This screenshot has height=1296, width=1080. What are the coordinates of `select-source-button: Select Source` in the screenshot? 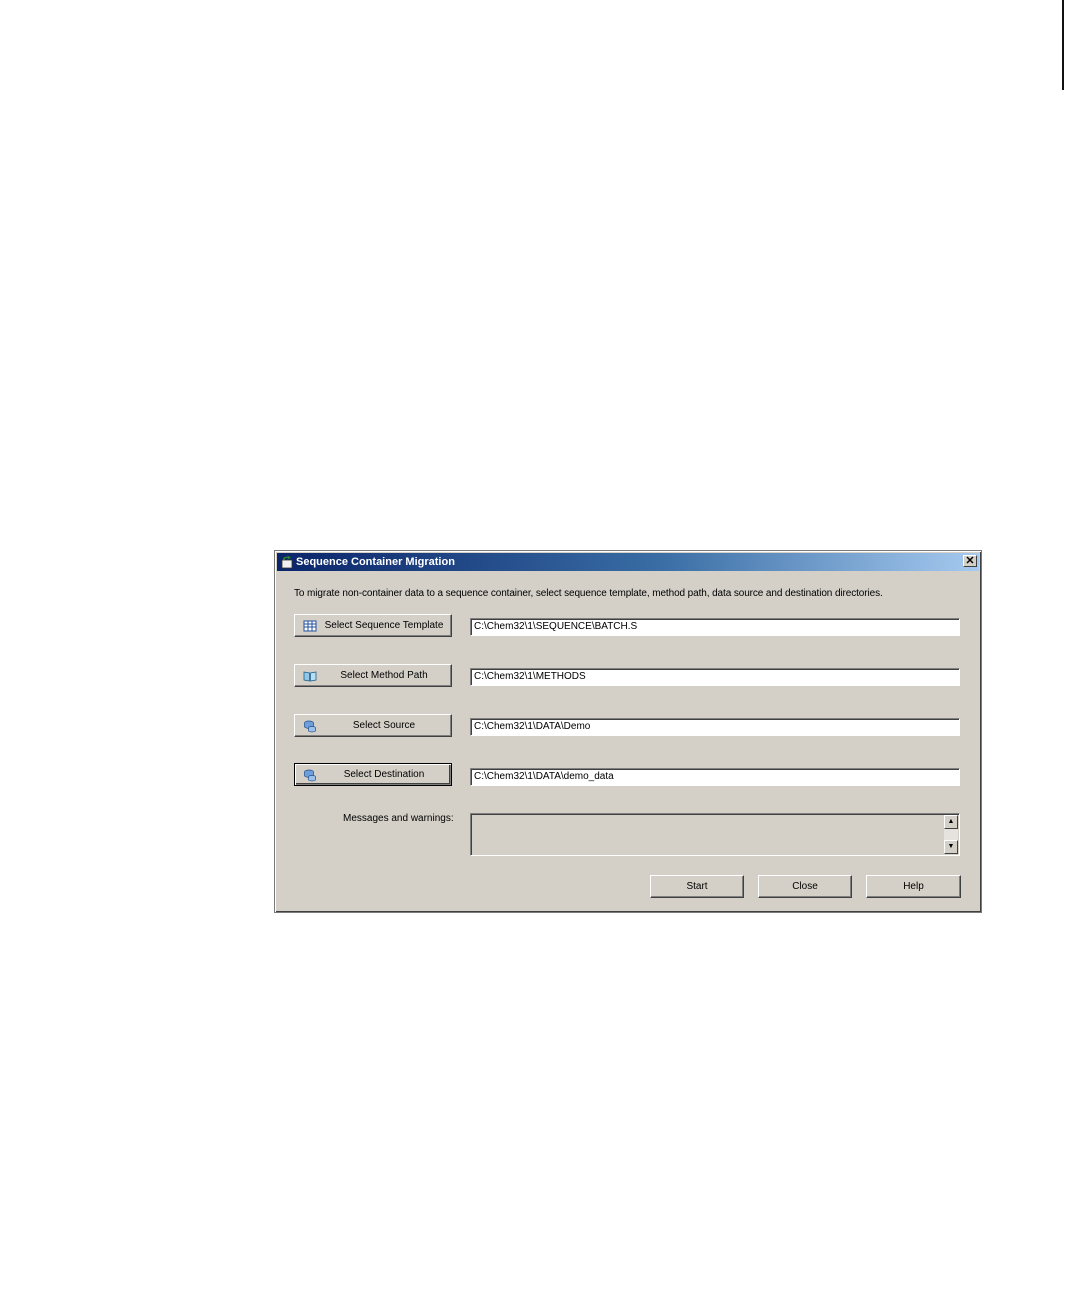 It's located at (373, 725).